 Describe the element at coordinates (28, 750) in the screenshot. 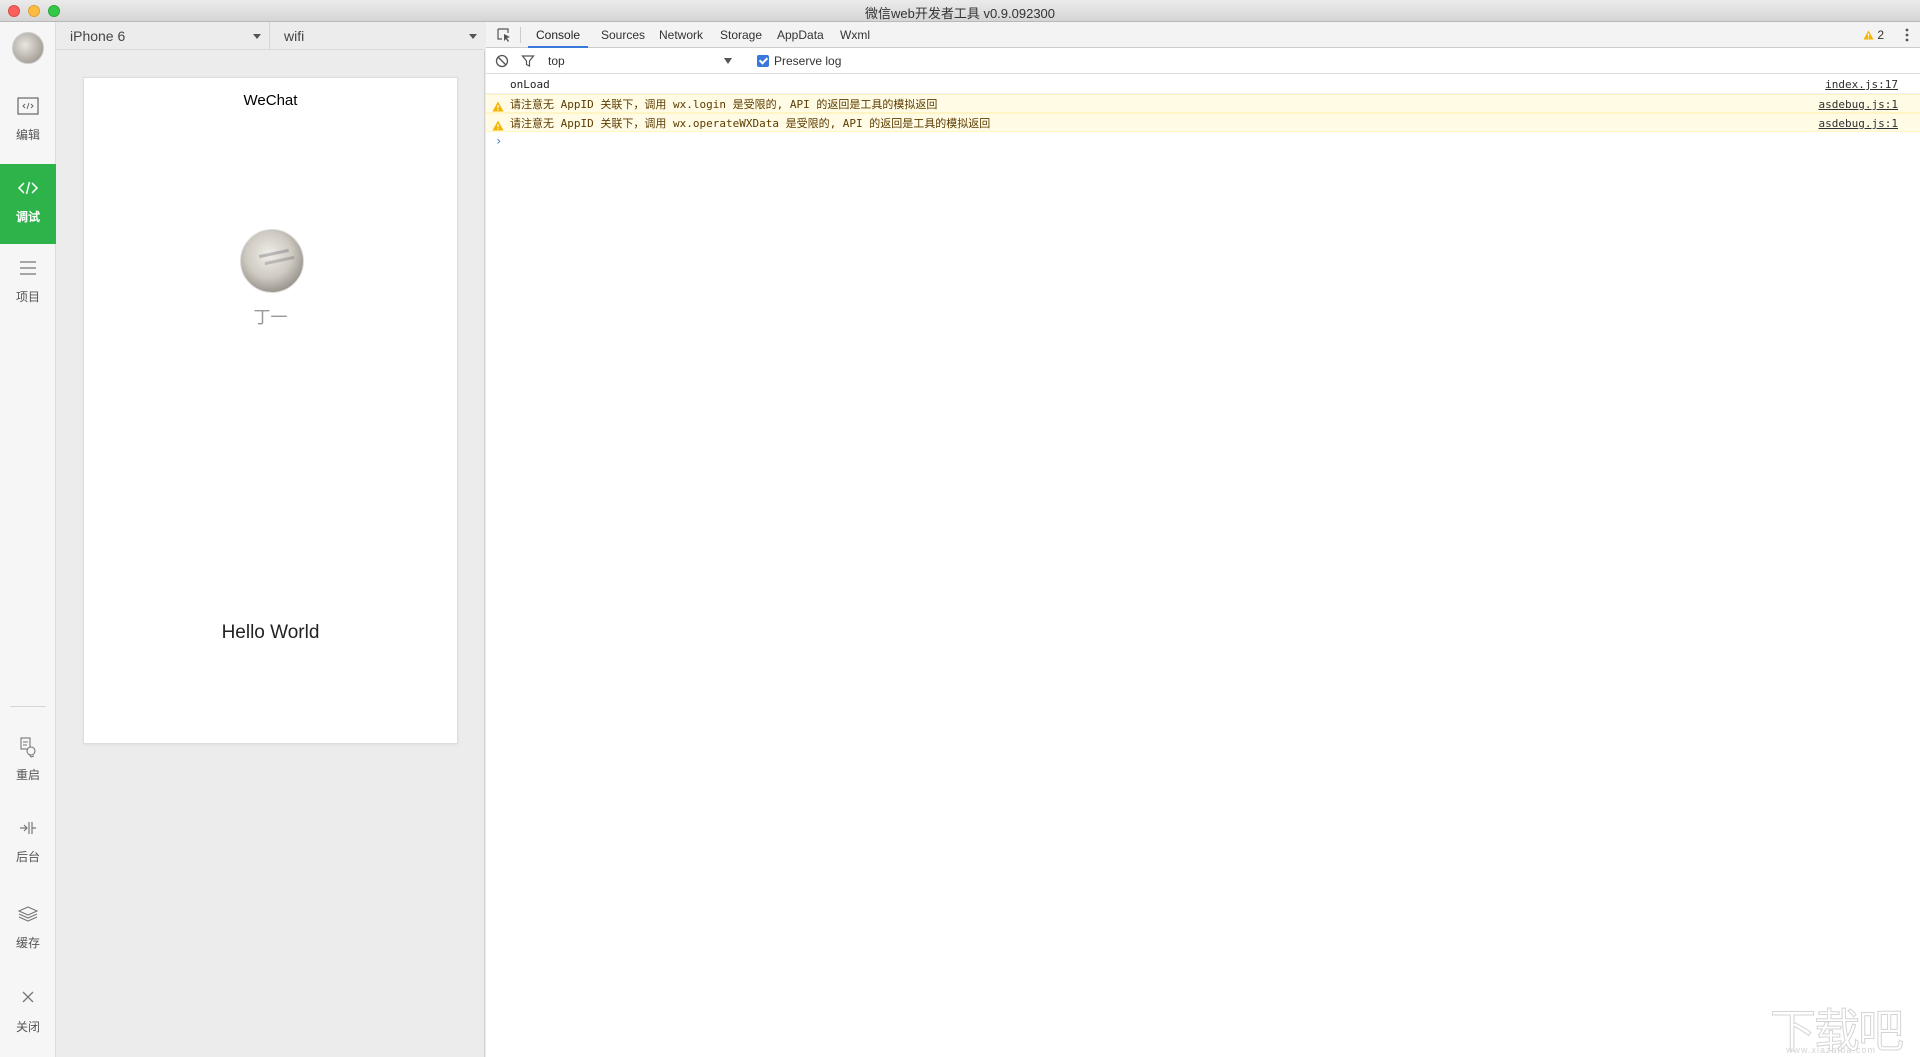

I see `restart-icon` at that location.